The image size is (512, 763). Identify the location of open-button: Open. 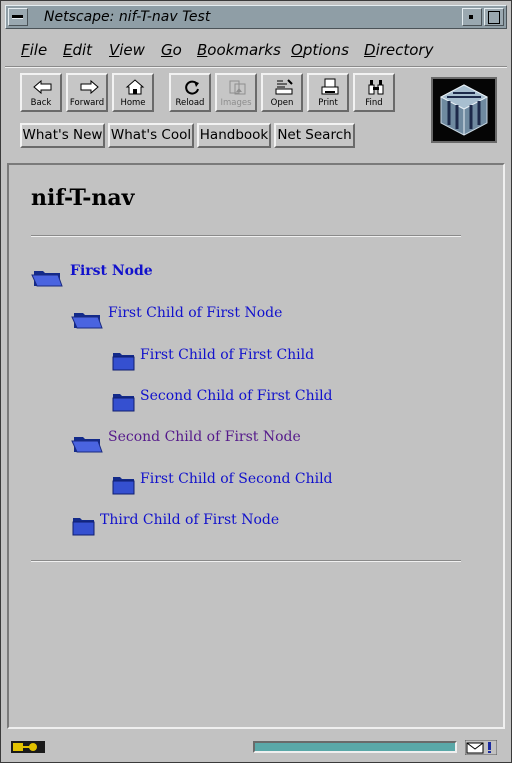
(282, 92).